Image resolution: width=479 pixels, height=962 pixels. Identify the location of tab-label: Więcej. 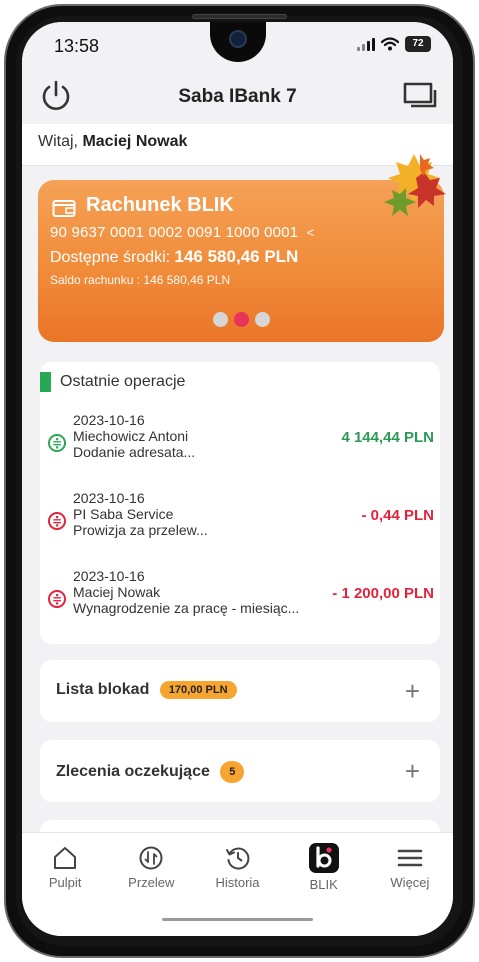
(410, 882).